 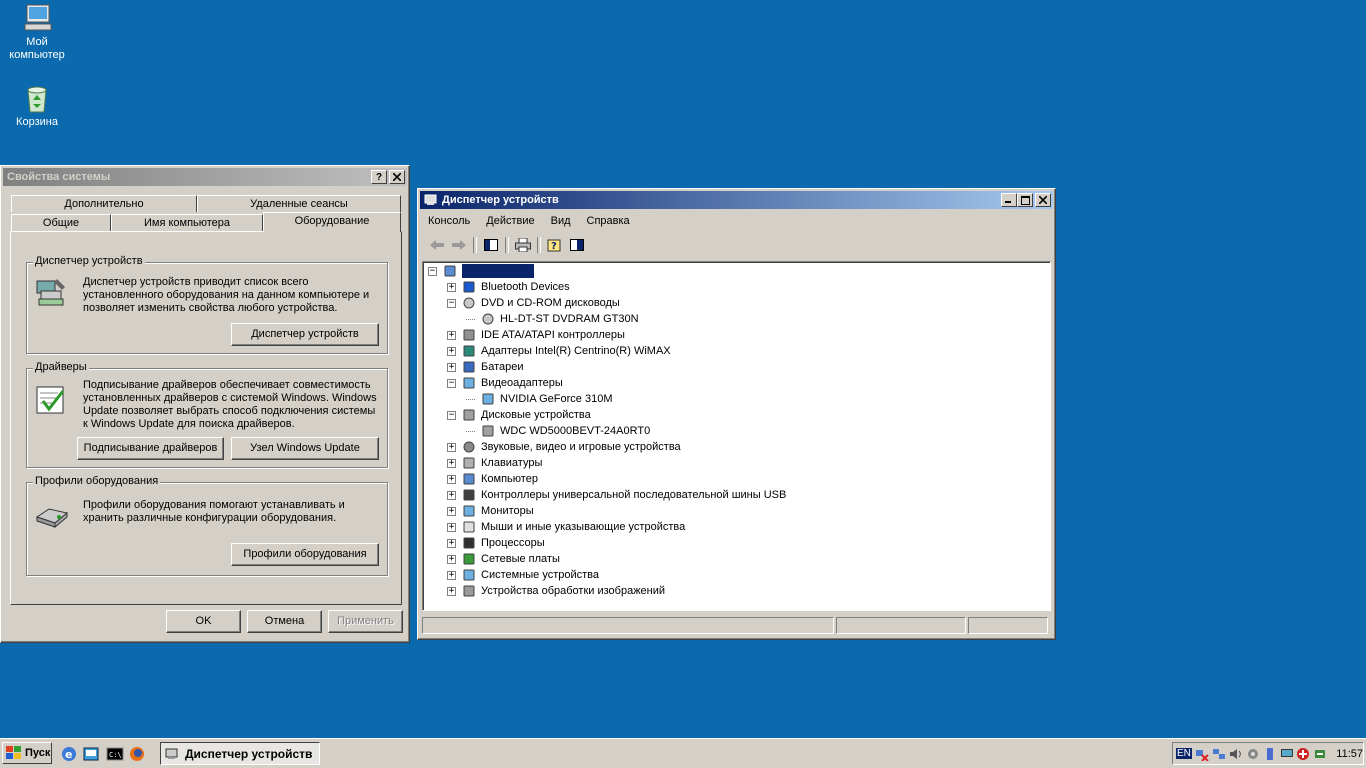 I want to click on tree-node: + Батареи, so click(x=485, y=367).